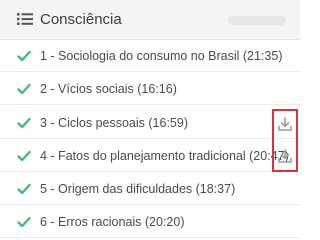  I want to click on lesson-item-5: 5 - Origem das dificuldades (18:37), so click(150, 189).